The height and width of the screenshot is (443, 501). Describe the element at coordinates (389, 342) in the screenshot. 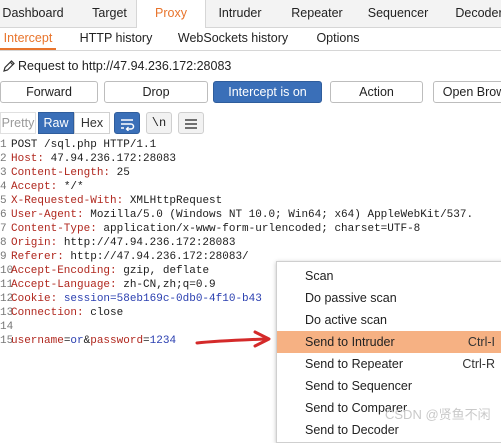

I see `menu-item-send-to-intruder: Send to Intruder Ctrl-I` at that location.